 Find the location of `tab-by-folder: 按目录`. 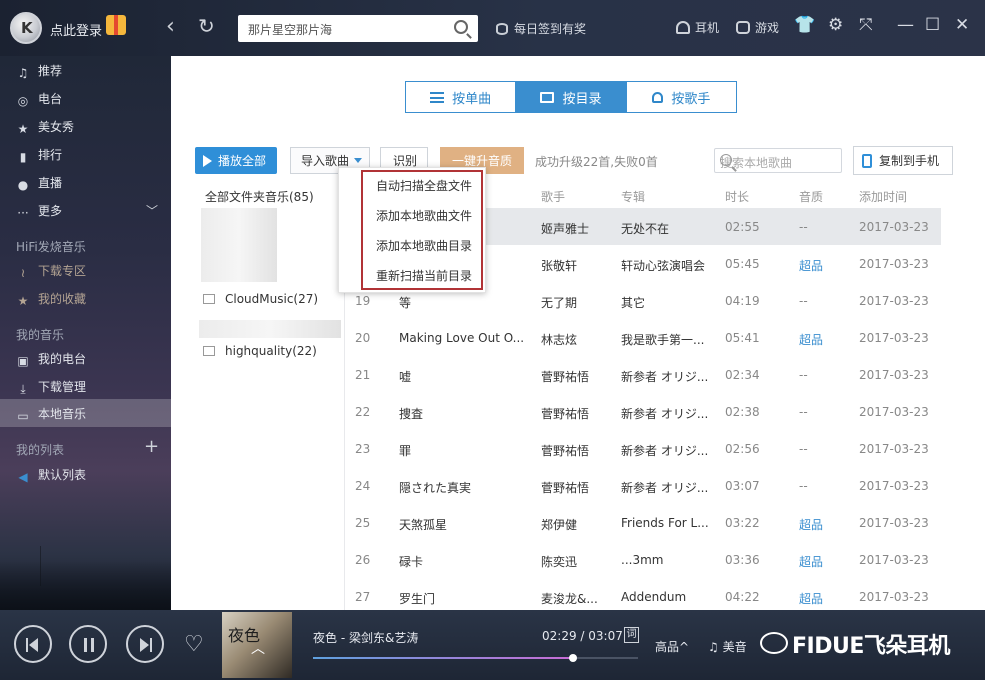

tab-by-folder: 按目录 is located at coordinates (571, 97).